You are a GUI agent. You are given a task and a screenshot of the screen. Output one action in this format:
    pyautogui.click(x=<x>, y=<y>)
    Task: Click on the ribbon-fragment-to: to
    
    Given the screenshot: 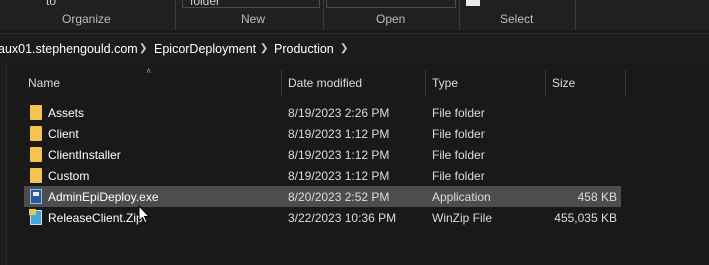 What is the action you would take?
    pyautogui.click(x=51, y=4)
    